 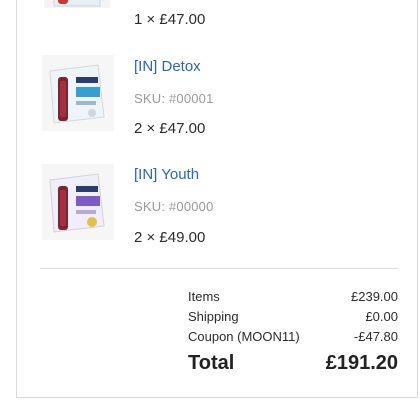 What do you see at coordinates (204, 296) in the screenshot?
I see `items-label: Items` at bounding box center [204, 296].